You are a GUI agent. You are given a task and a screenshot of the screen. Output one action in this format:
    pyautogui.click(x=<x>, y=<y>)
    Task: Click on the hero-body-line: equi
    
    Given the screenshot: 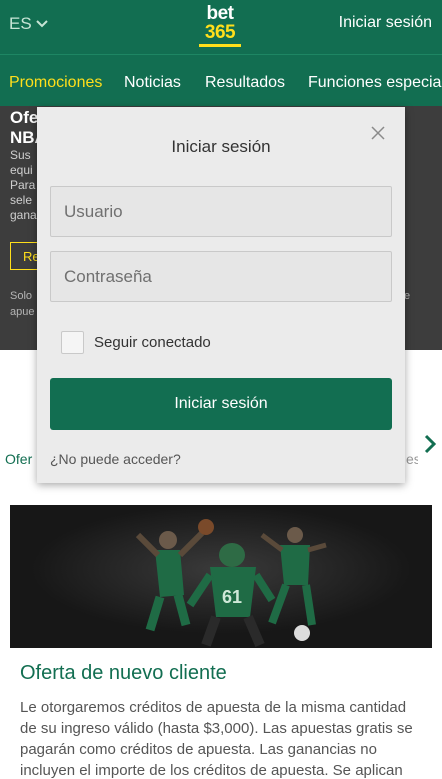 What is the action you would take?
    pyautogui.click(x=21, y=170)
    